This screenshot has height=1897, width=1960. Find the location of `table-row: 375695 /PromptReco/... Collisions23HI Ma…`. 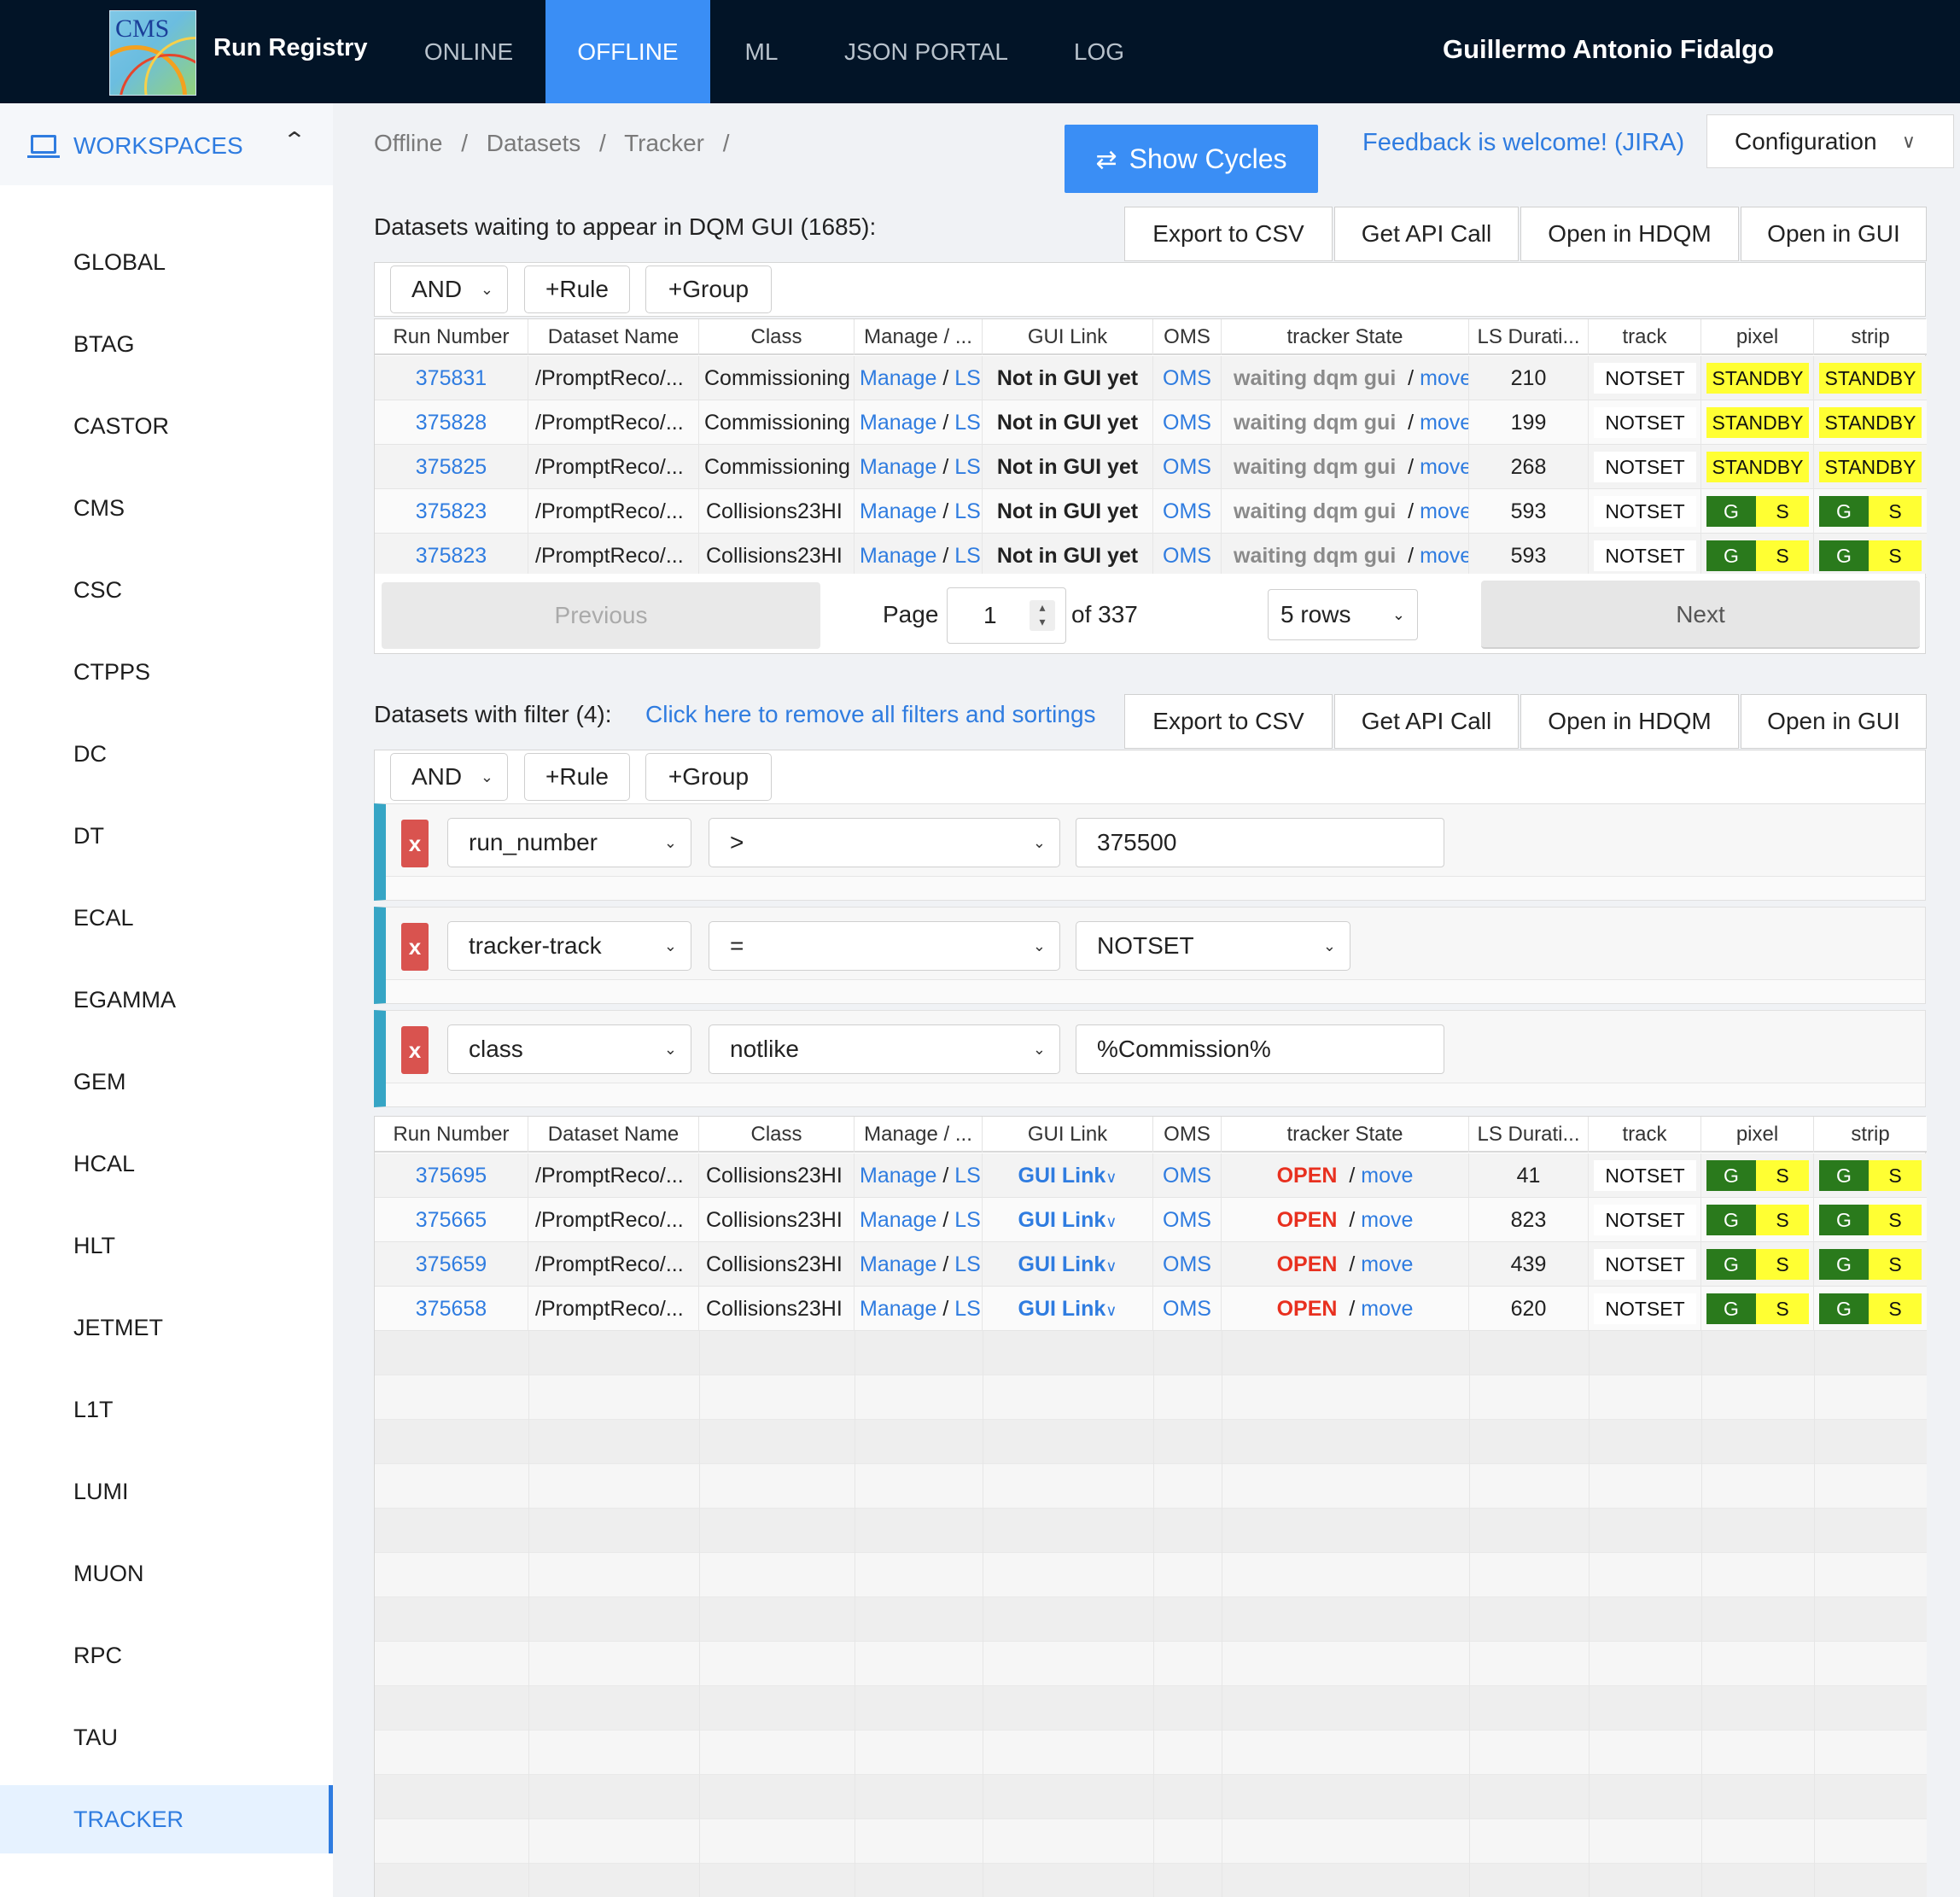

table-row: 375695 /PromptReco/... Collisions23HI Ma… is located at coordinates (1151, 1175).